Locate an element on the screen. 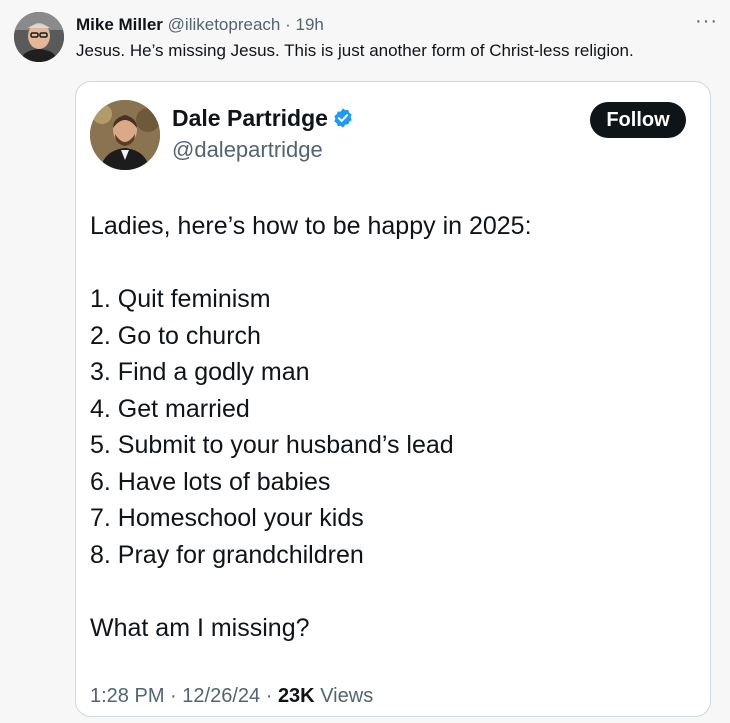 This screenshot has height=723, width=730. quoted-author-handle: @dalepartridge is located at coordinates (247, 150).